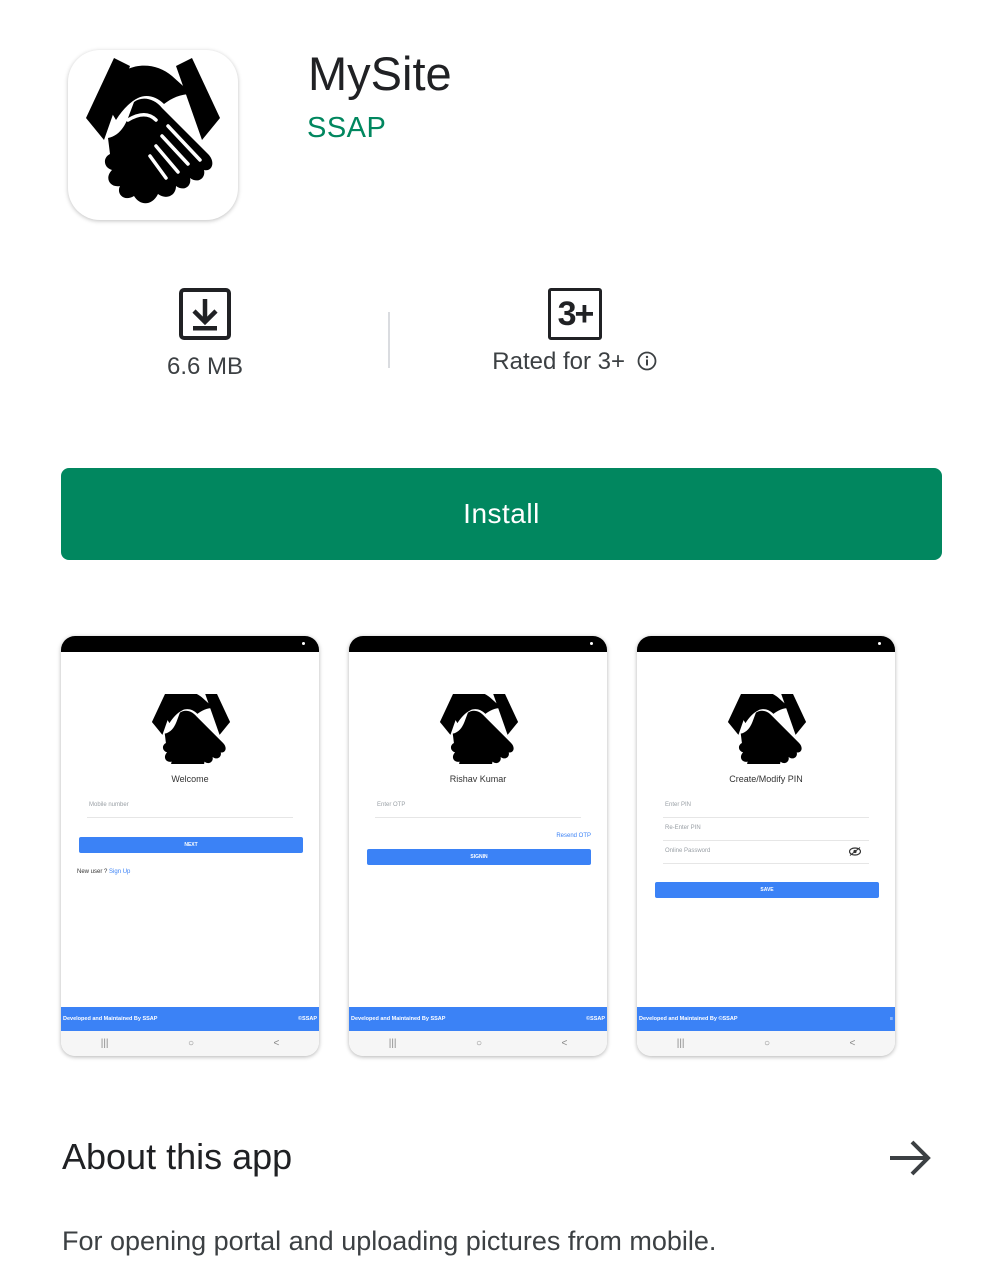 This screenshot has width=1003, height=1280. What do you see at coordinates (478, 779) in the screenshot?
I see `screenshot-heading: Rishav Kumar` at bounding box center [478, 779].